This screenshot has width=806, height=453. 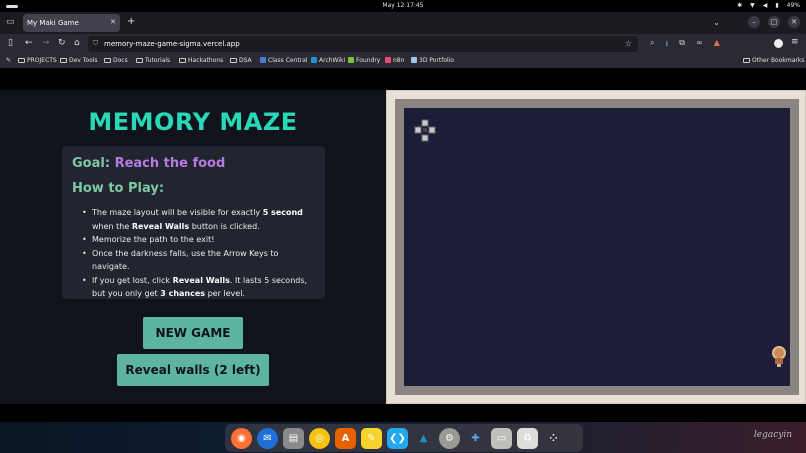 What do you see at coordinates (475, 438) in the screenshot?
I see `extensions-icon: ✚` at bounding box center [475, 438].